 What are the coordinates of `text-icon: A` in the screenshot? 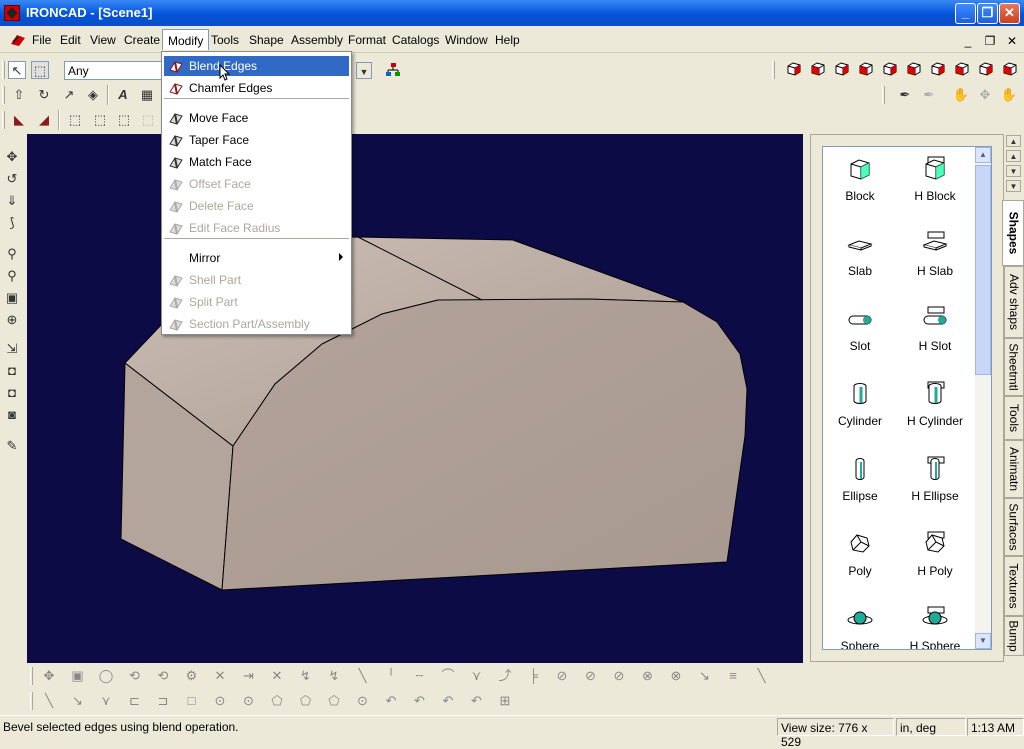 It's located at (123, 95).